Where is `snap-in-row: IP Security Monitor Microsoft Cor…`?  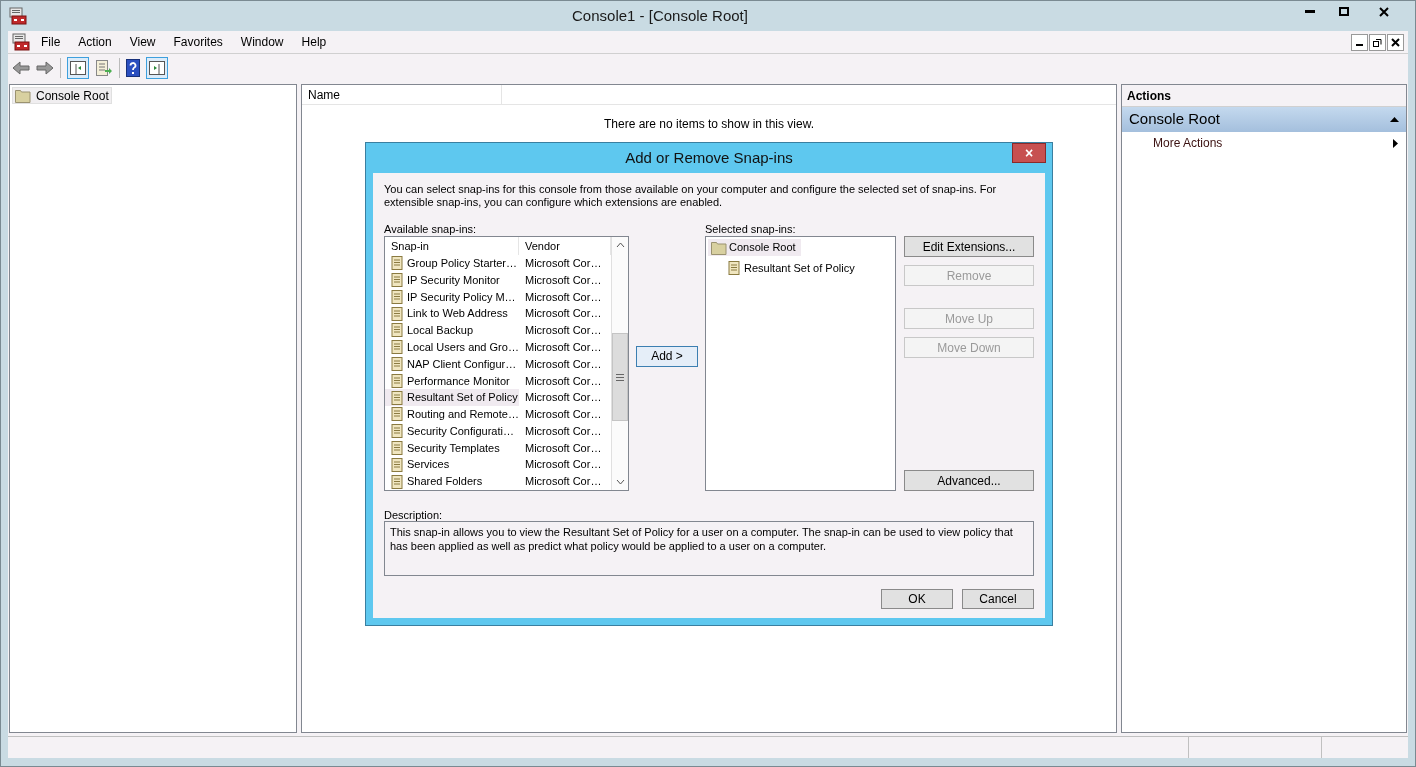 snap-in-row: IP Security Monitor Microsoft Cor… is located at coordinates (498, 280).